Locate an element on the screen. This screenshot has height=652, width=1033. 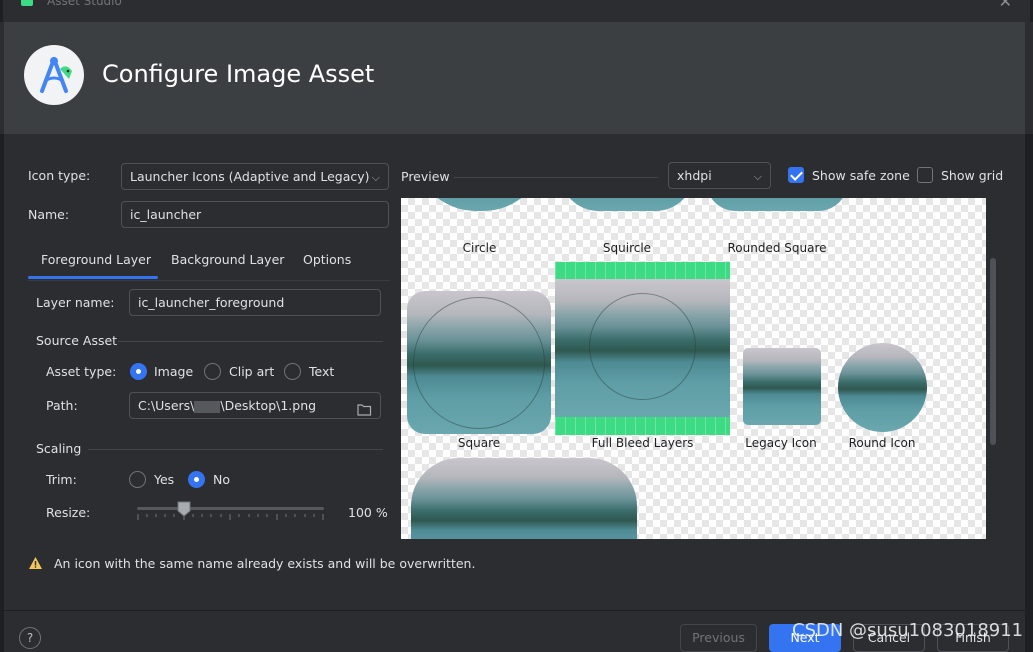
resize-value: 100 % is located at coordinates (368, 512).